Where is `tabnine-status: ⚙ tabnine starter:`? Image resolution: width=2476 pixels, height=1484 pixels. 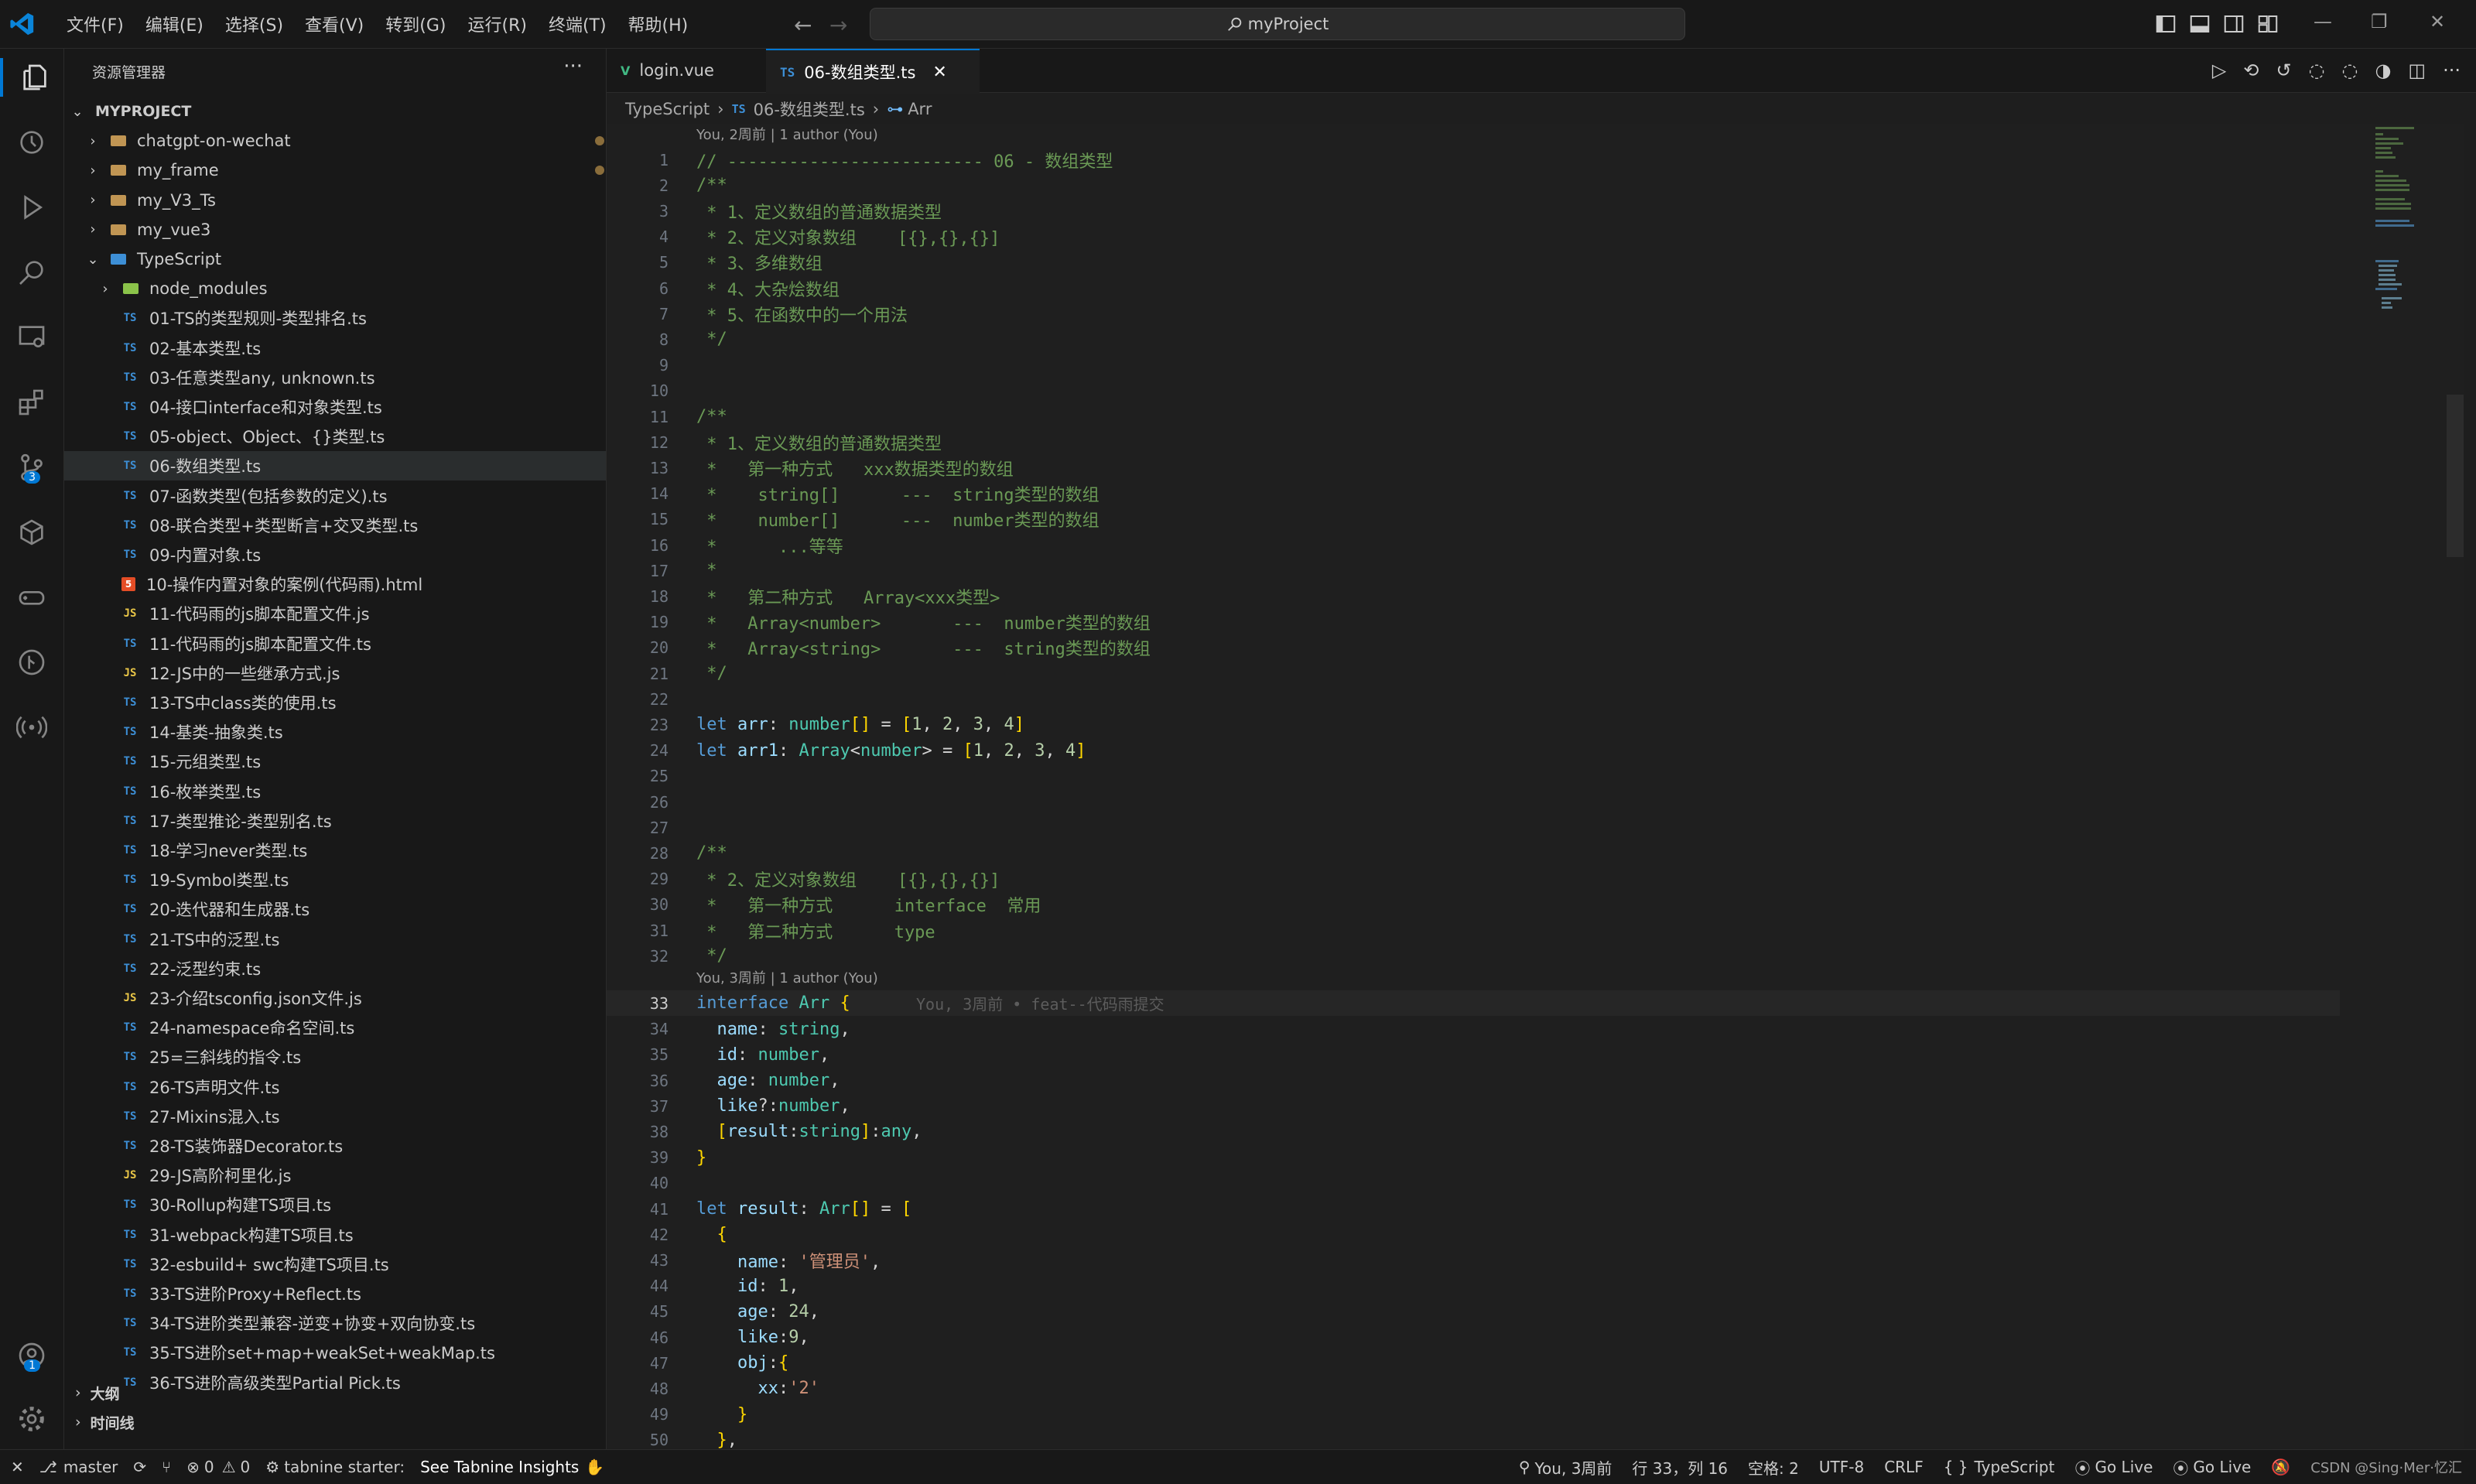
tabnine-status: ⚙ tabnine starter: is located at coordinates (335, 1467).